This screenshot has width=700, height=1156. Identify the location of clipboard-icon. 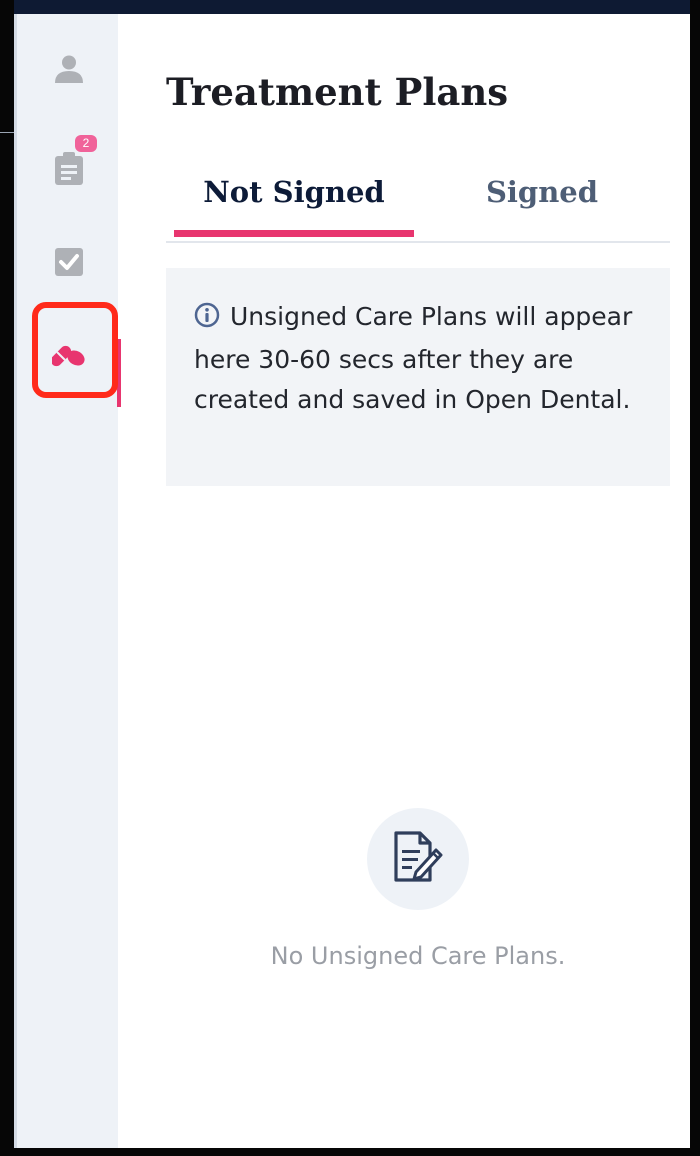
(69, 168).